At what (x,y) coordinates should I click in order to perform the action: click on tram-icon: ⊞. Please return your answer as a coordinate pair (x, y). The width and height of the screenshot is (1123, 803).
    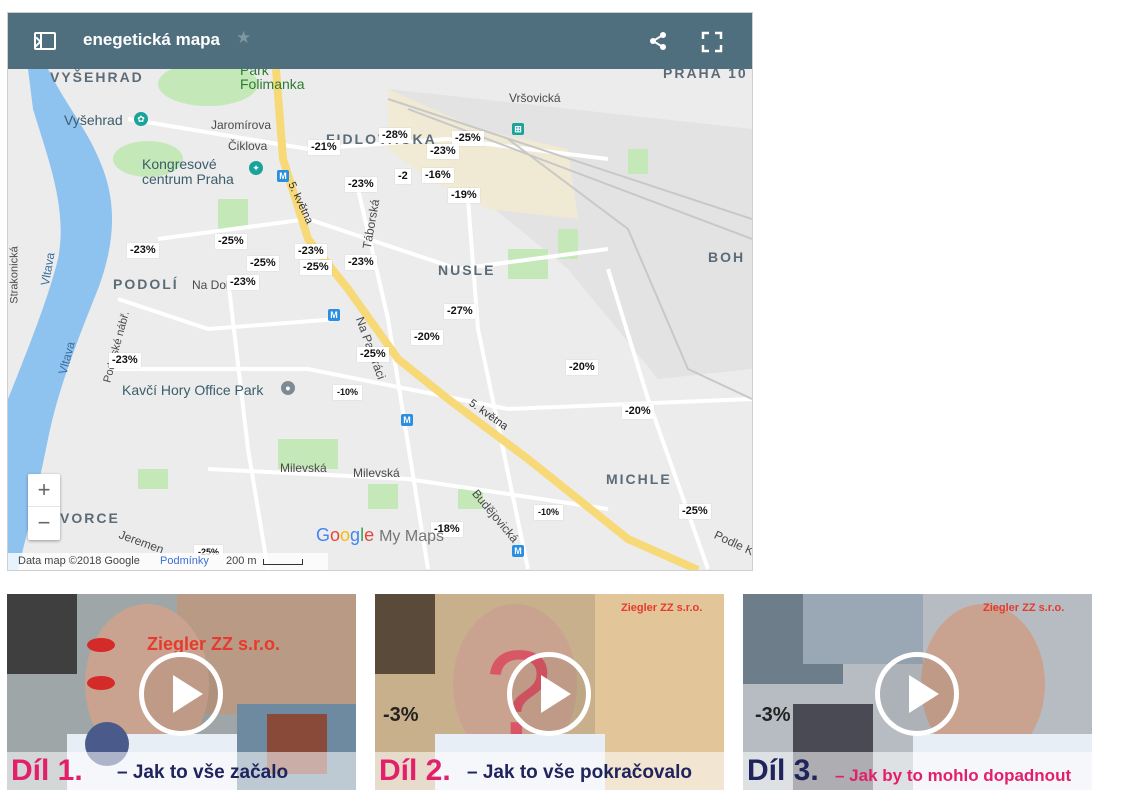
    Looking at the image, I should click on (518, 129).